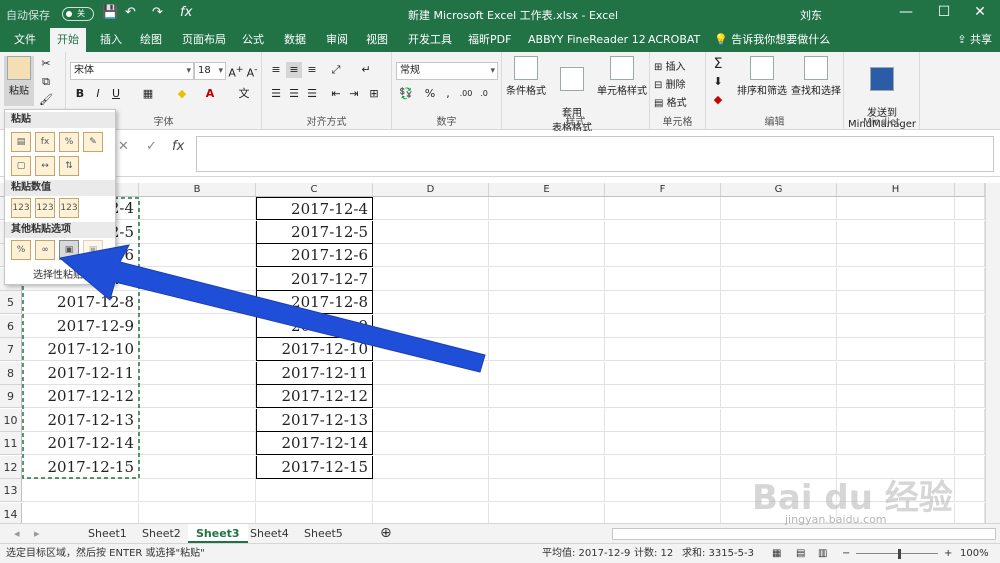  Describe the element at coordinates (836, 519) in the screenshot. I see `baidu-watermark-url: jingyan.baidu.com` at that location.